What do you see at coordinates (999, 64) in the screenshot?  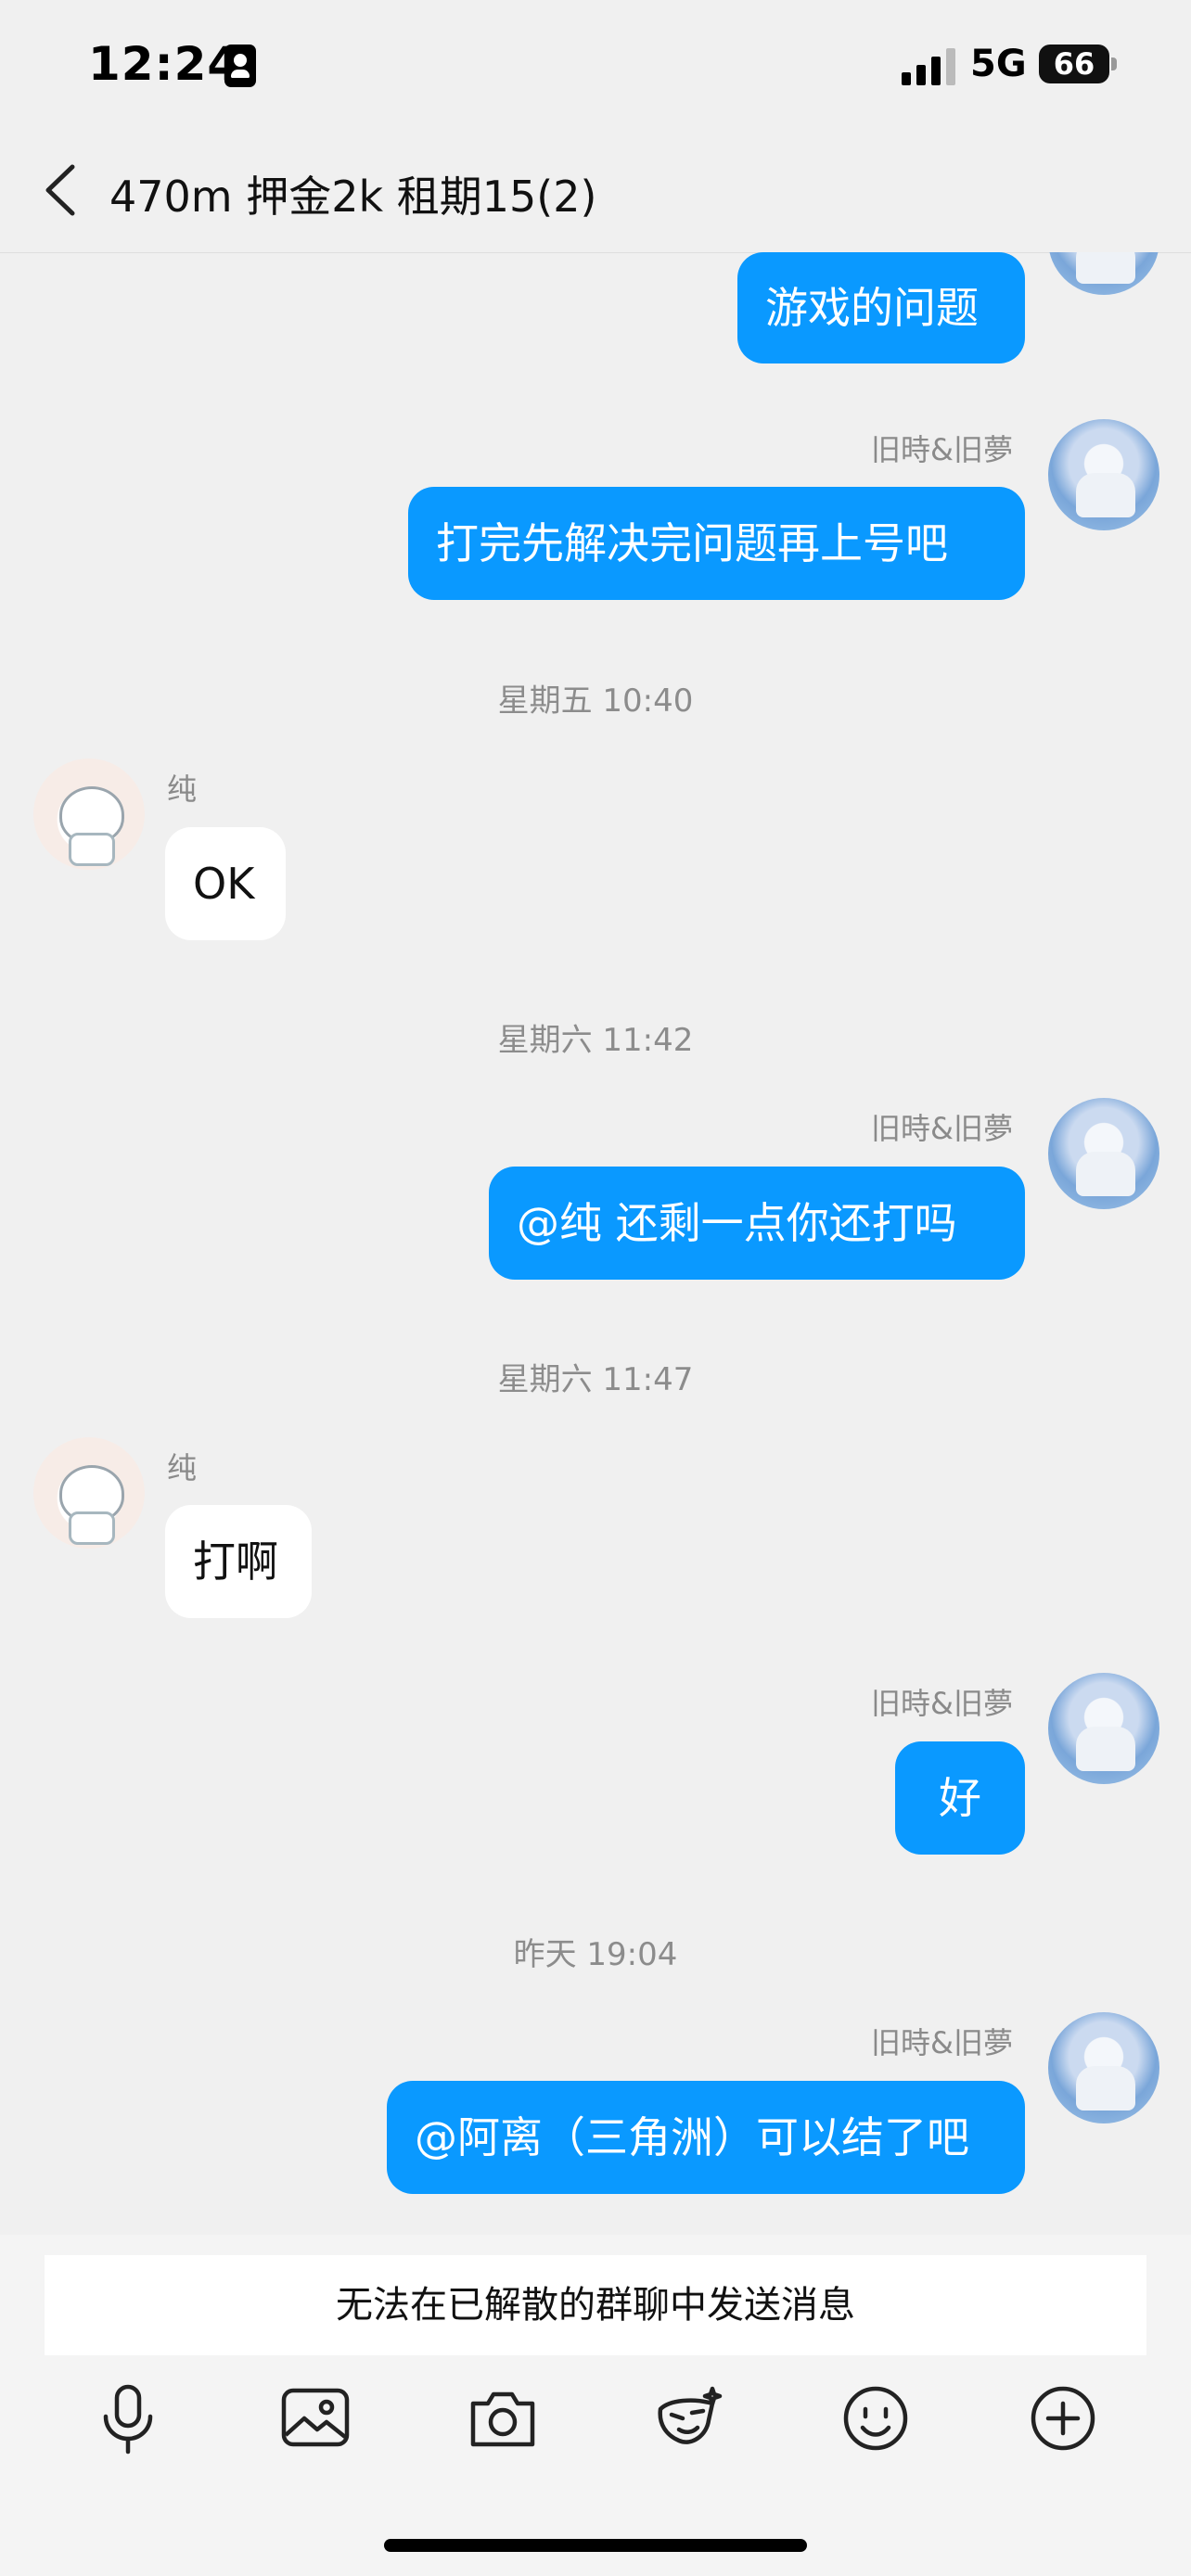 I see `network-type: 5G` at bounding box center [999, 64].